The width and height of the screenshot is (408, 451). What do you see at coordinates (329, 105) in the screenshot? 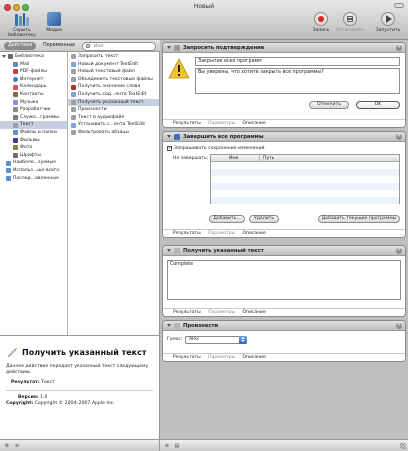
I see `cancel-button: Отменить` at bounding box center [329, 105].